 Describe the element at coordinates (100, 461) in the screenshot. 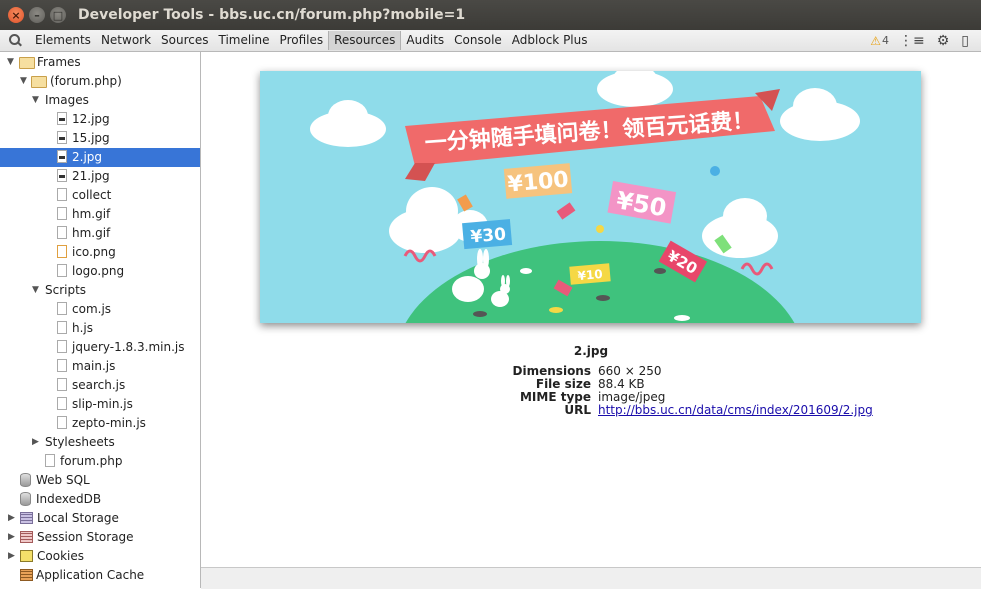

I see `tree-item-document: forum.php` at that location.